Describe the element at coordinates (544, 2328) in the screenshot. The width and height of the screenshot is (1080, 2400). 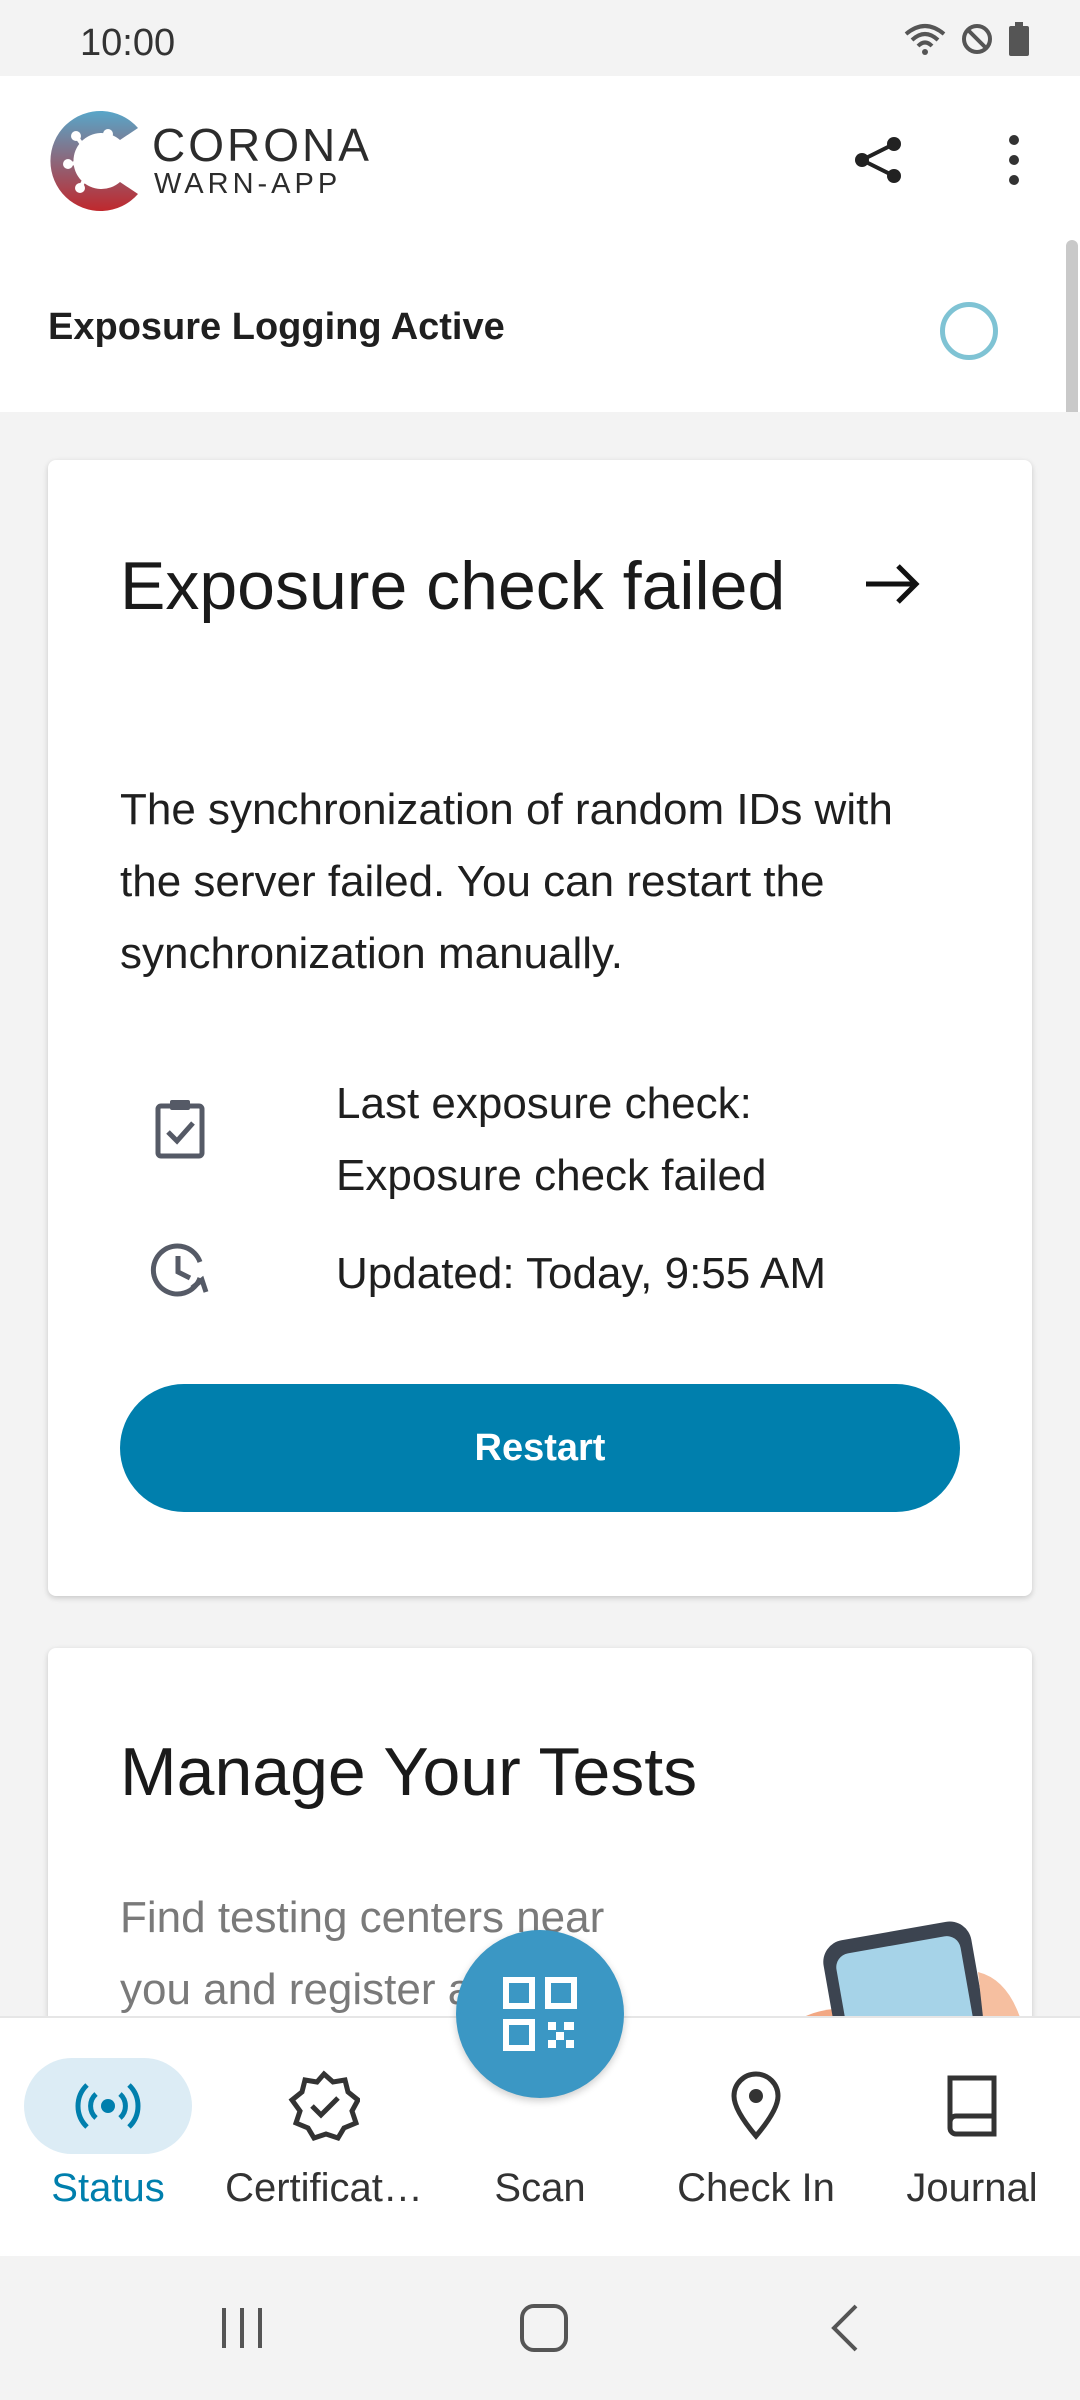
I see `home-icon` at that location.